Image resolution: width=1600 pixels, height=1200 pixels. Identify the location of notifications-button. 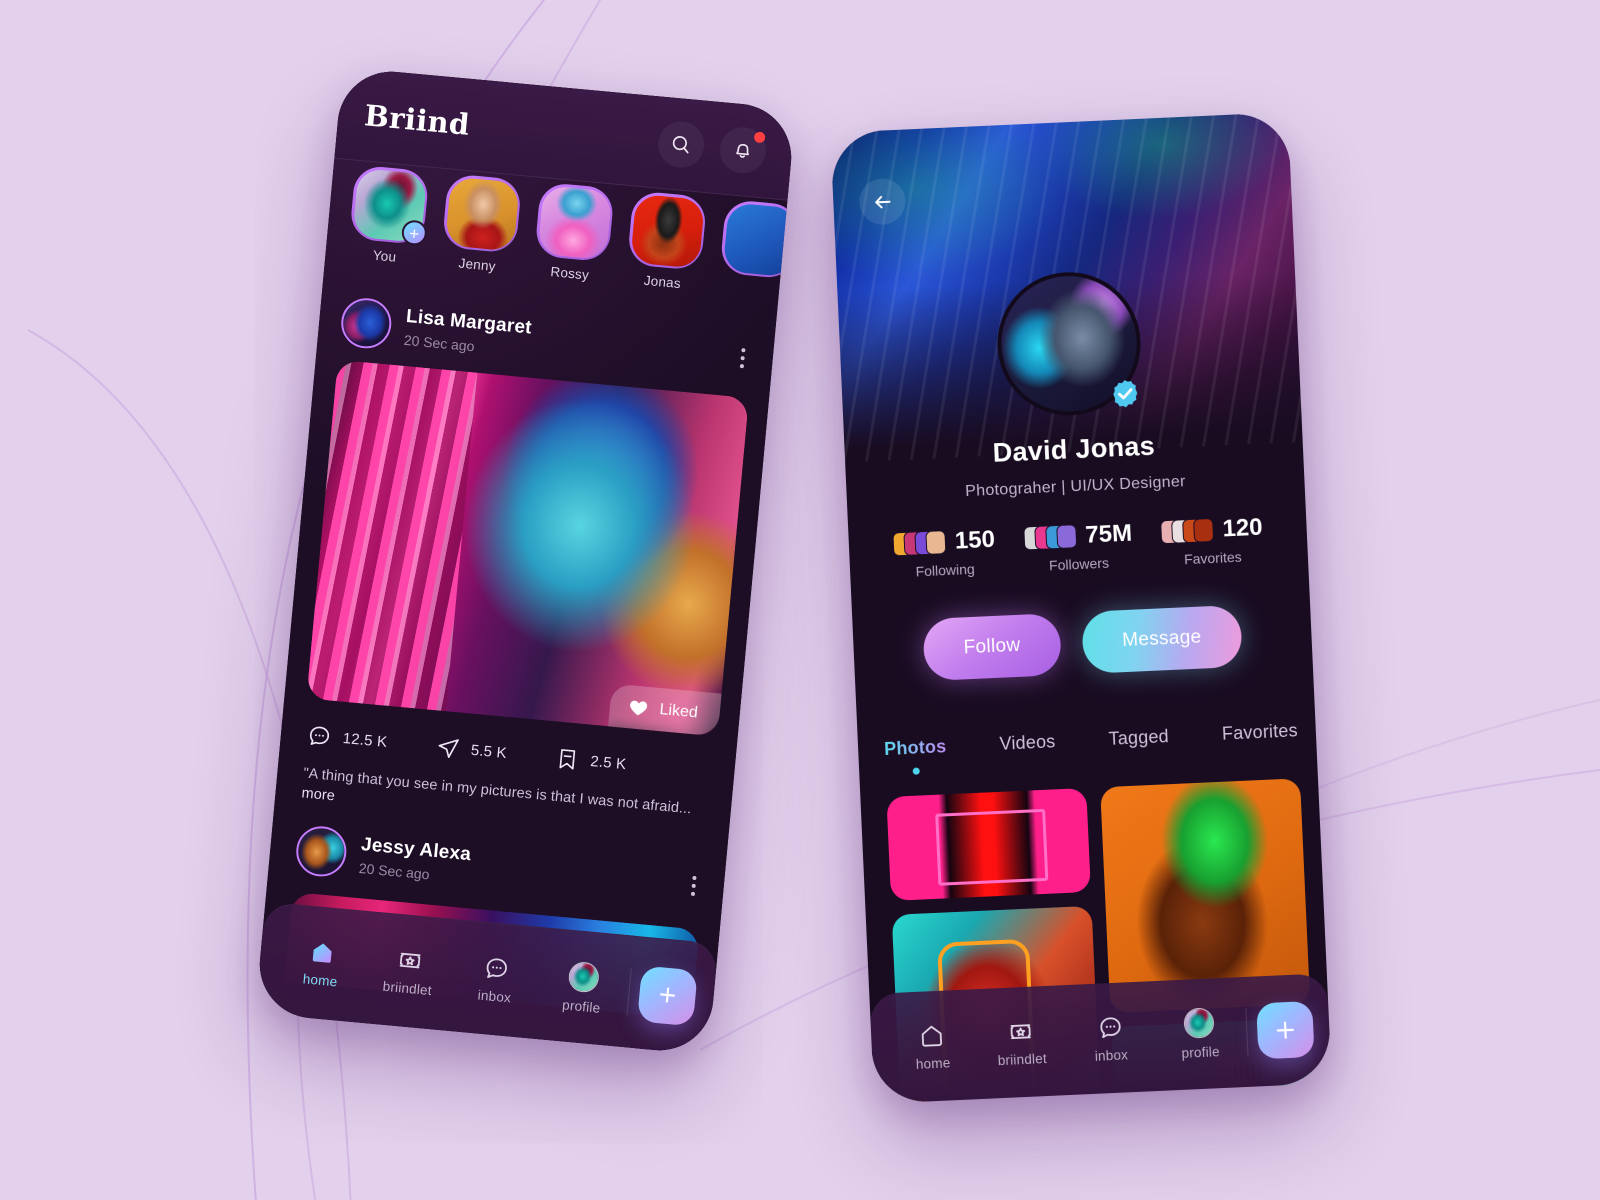
(742, 149).